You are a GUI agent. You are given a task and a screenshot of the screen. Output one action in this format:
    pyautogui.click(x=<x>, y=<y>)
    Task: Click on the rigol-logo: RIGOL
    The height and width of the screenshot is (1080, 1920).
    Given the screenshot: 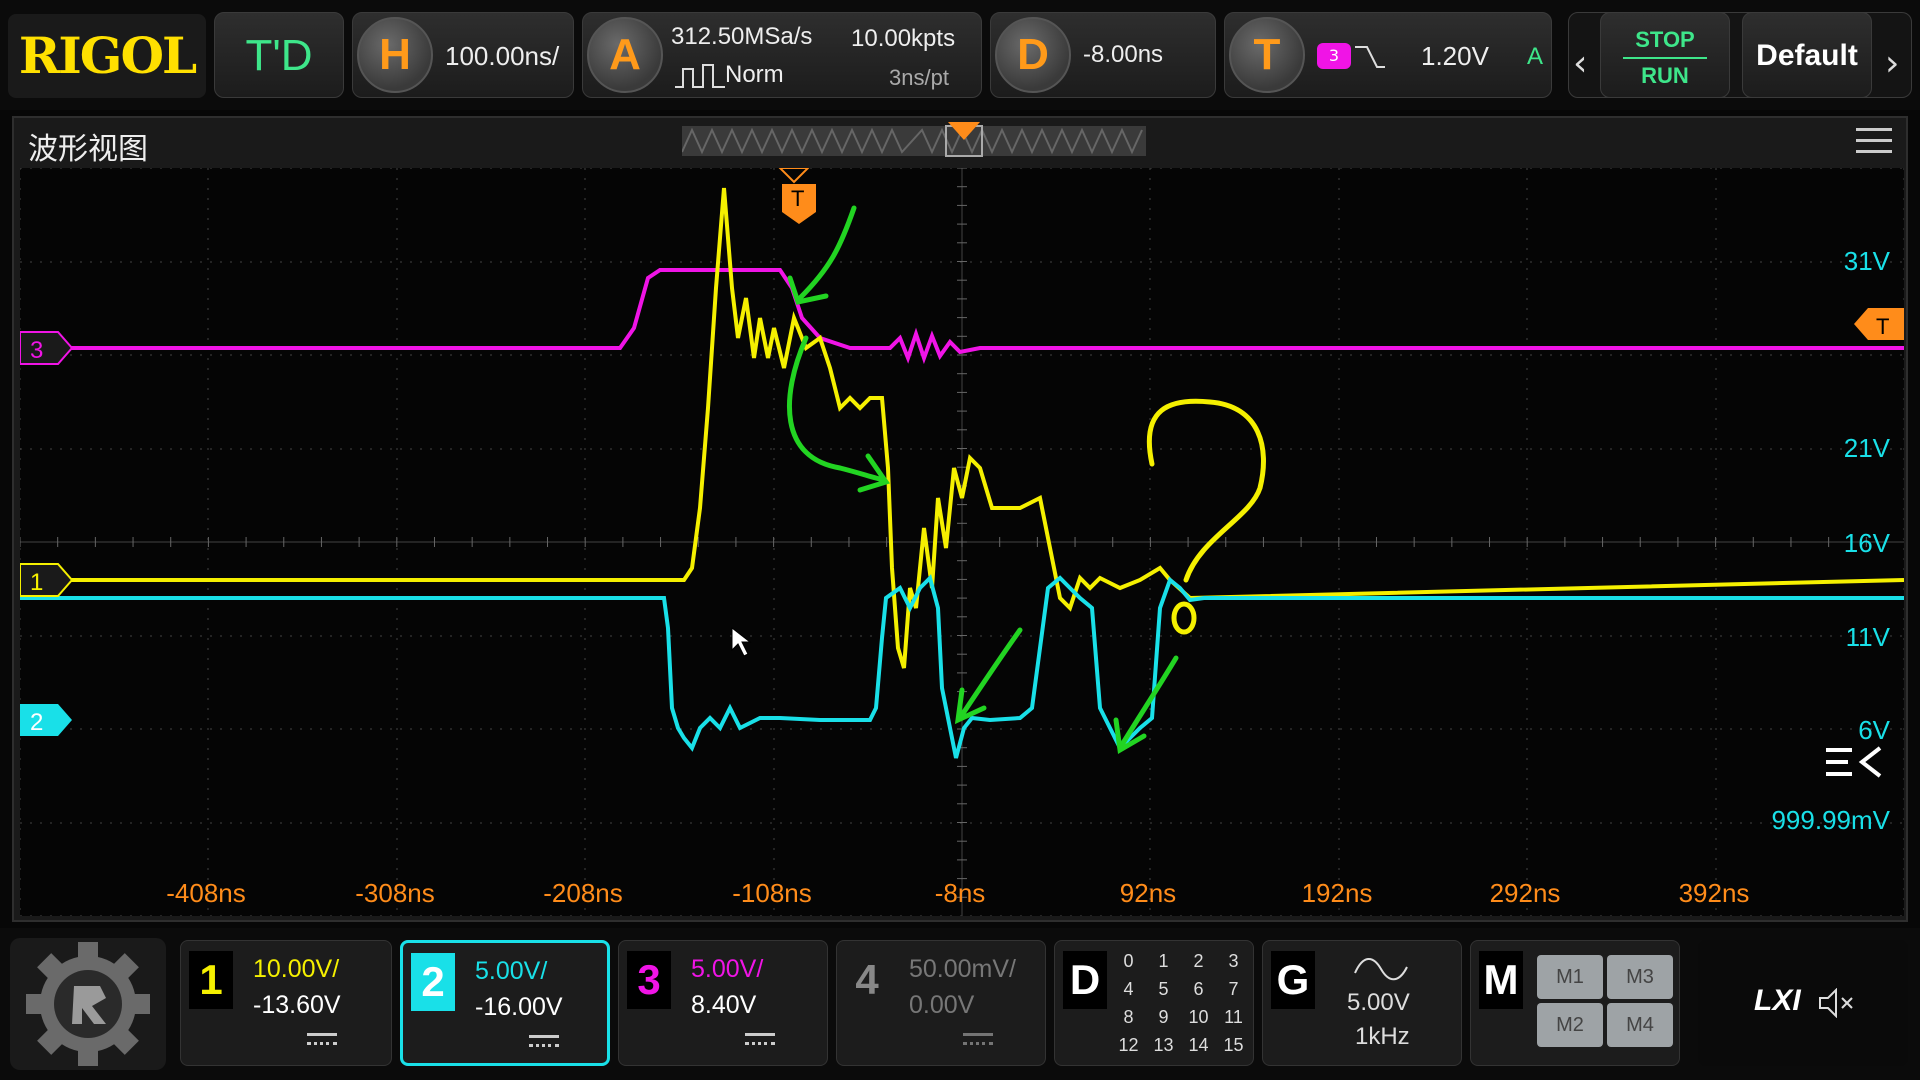 What is the action you would take?
    pyautogui.click(x=107, y=56)
    